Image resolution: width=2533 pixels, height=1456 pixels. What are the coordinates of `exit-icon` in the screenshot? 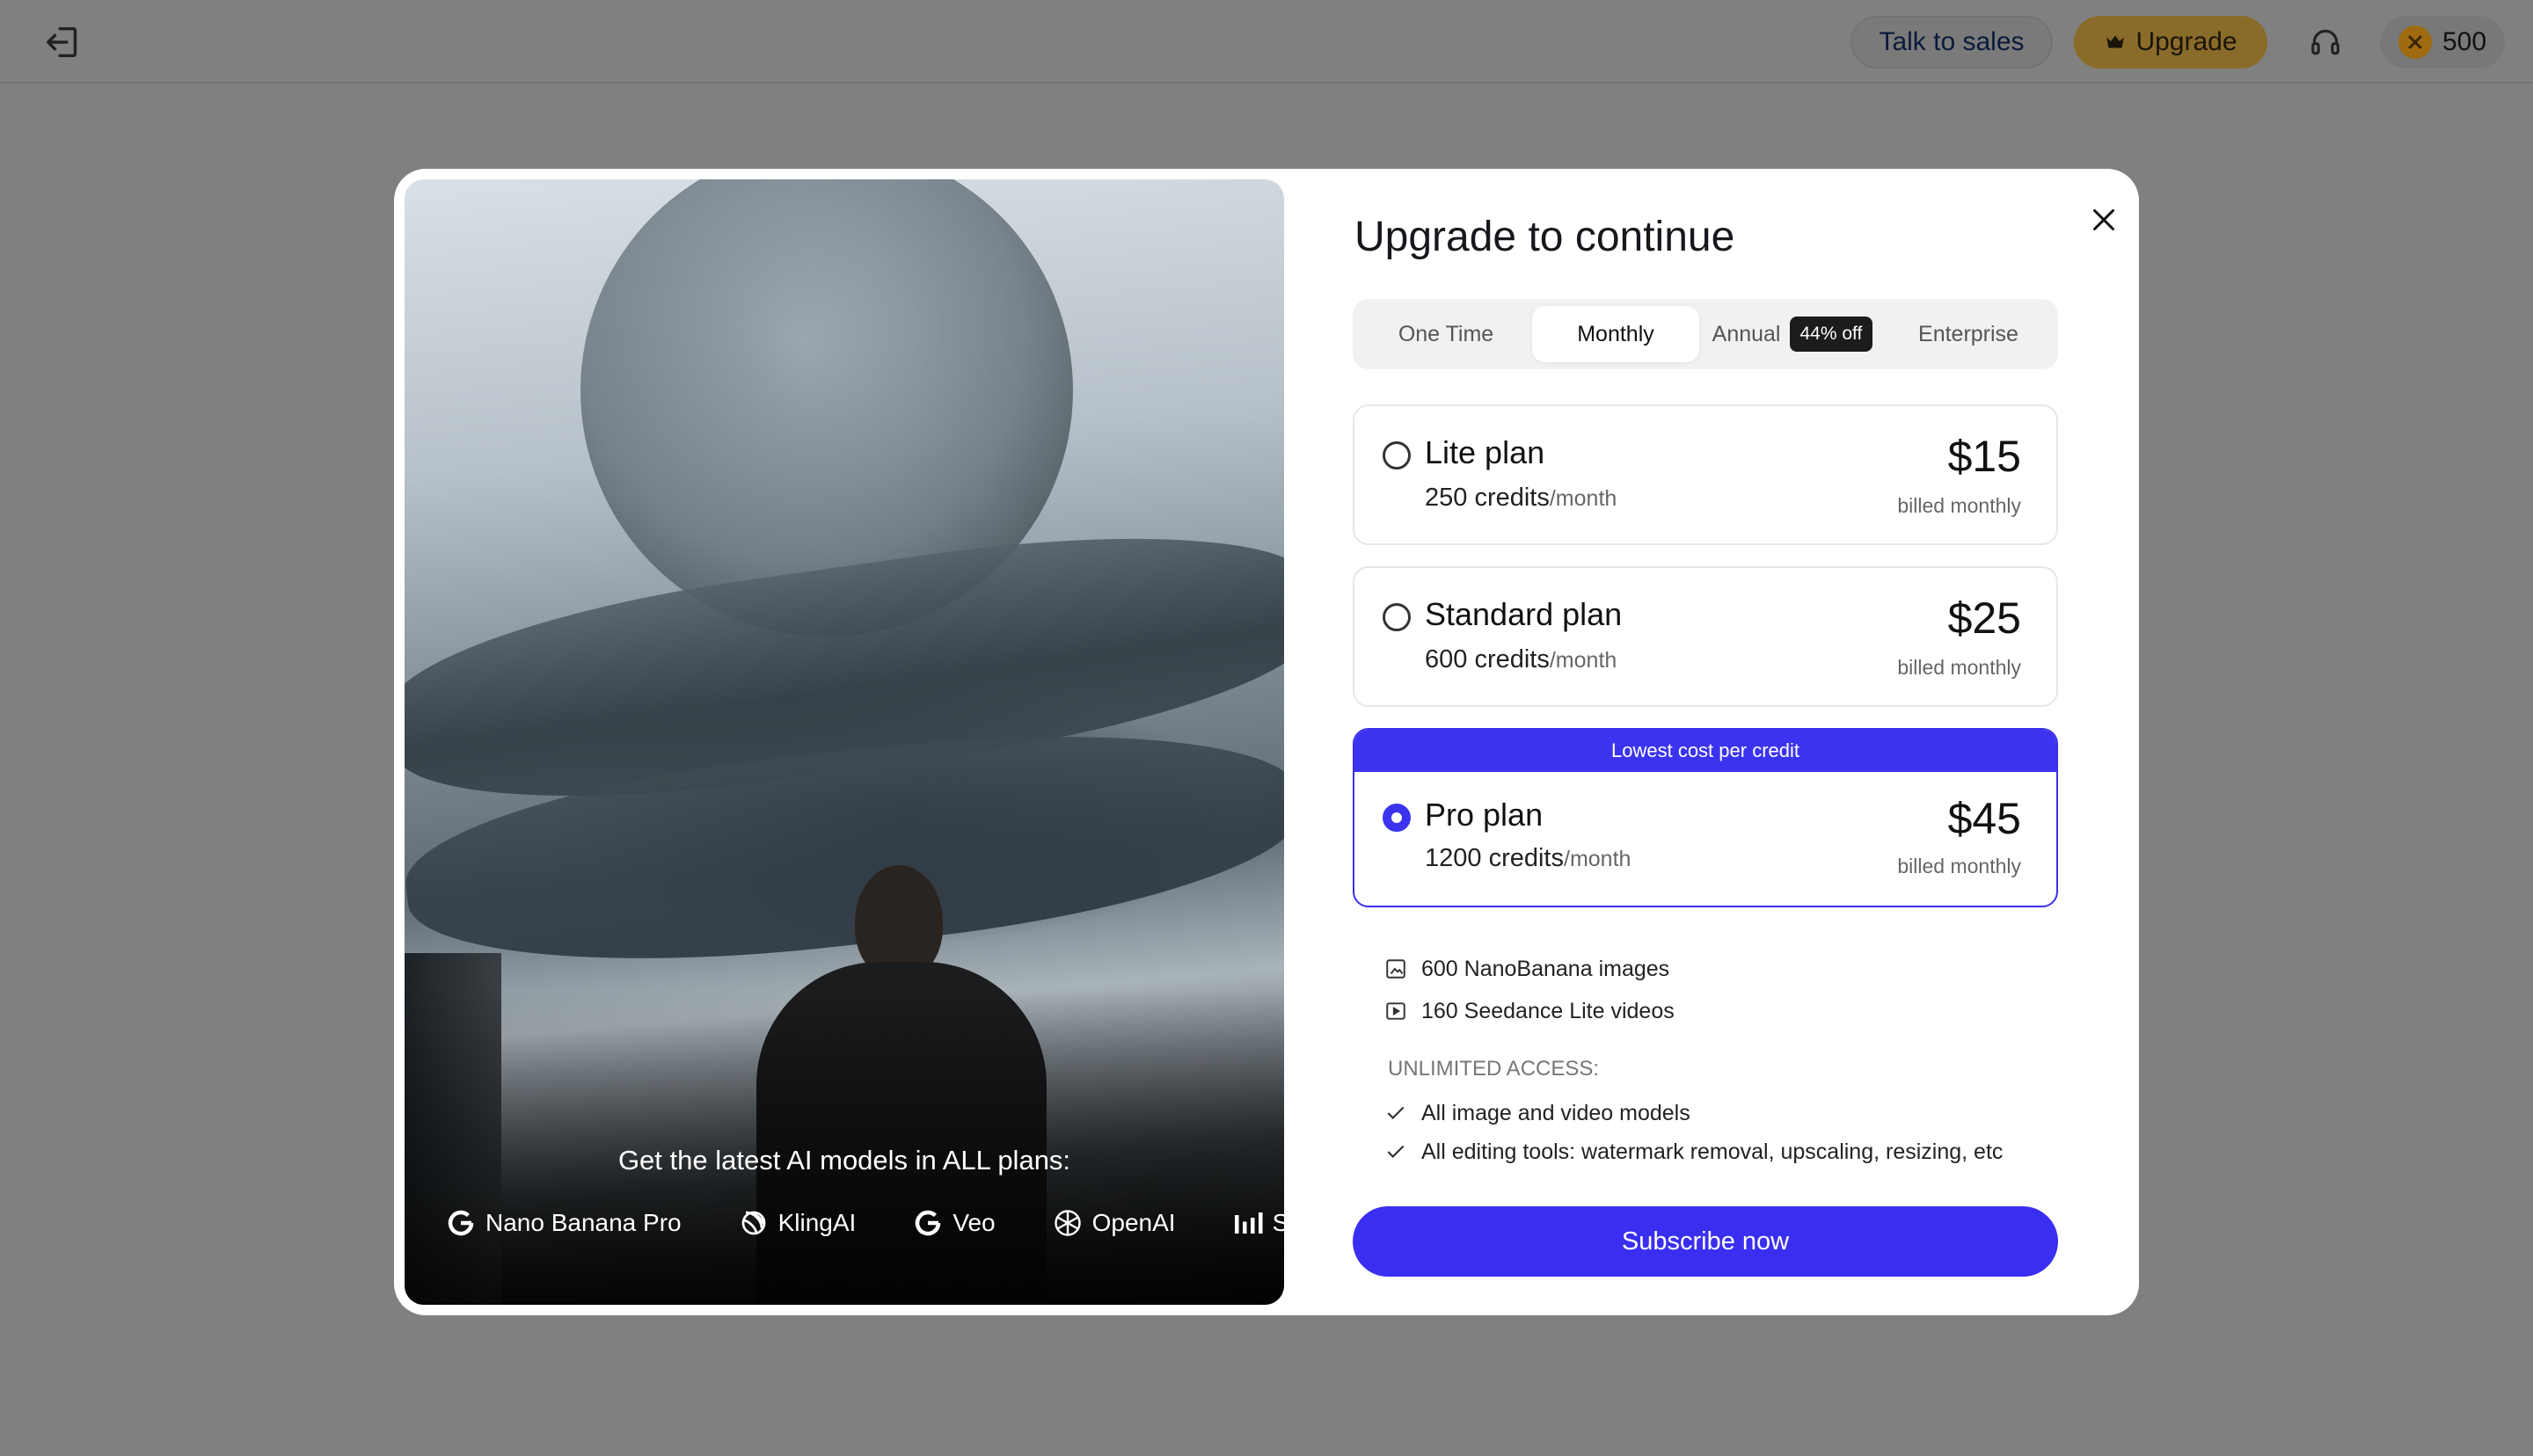 It's located at (62, 42).